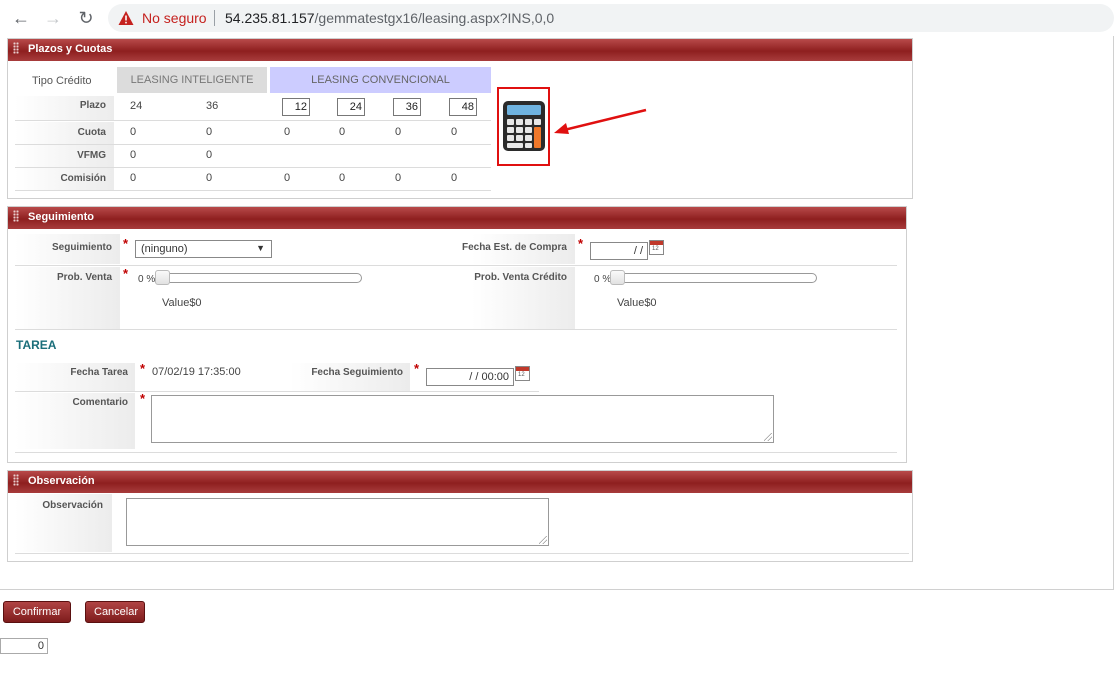 This screenshot has height=687, width=1114. What do you see at coordinates (434, 18) in the screenshot?
I see `url-path: /gemmatestgx16/leasing.aspx?INS,0,0` at bounding box center [434, 18].